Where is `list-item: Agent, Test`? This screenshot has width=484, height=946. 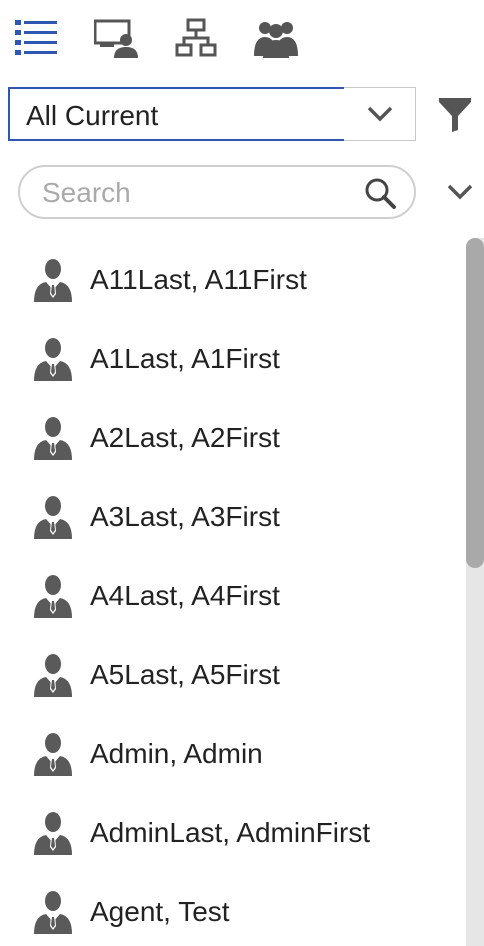
list-item: Agent, Test is located at coordinates (232, 909).